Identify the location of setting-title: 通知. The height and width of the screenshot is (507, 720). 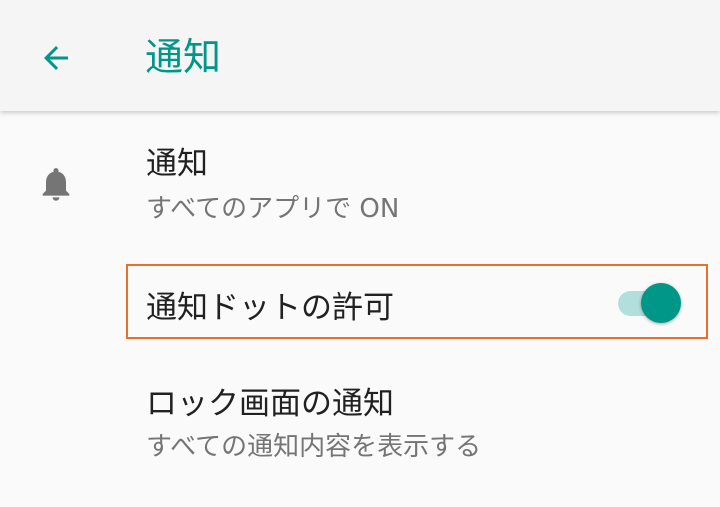
(177, 164).